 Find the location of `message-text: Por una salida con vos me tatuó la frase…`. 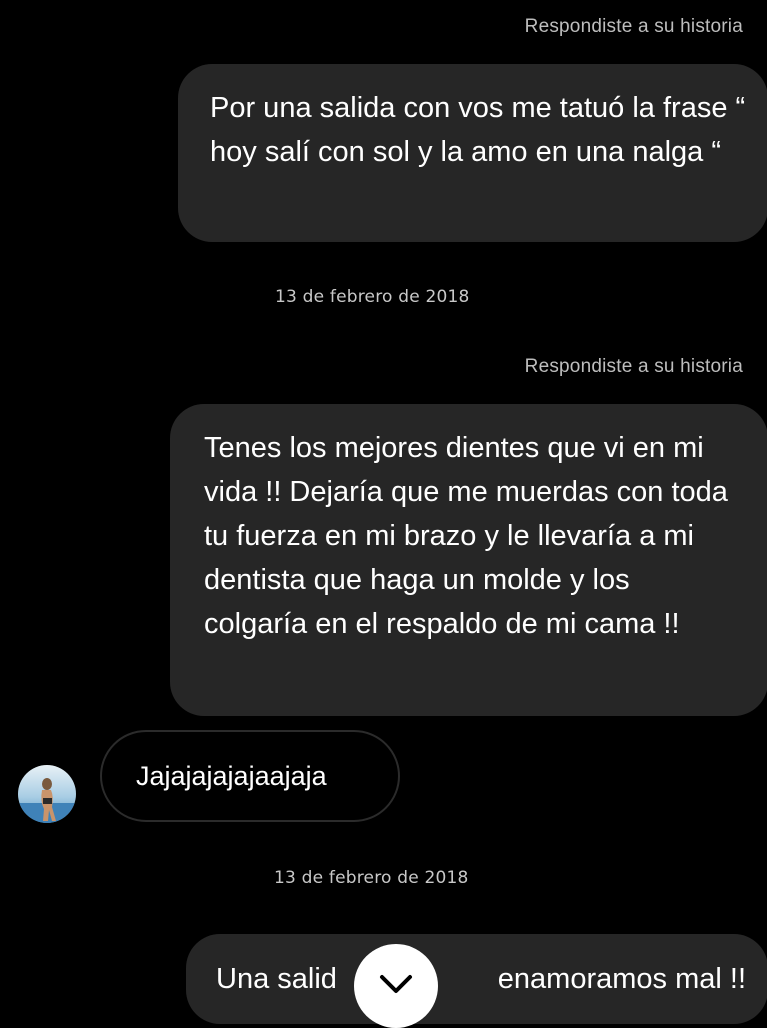

message-text: Por una salida con vos me tatuó la frase… is located at coordinates (478, 130).